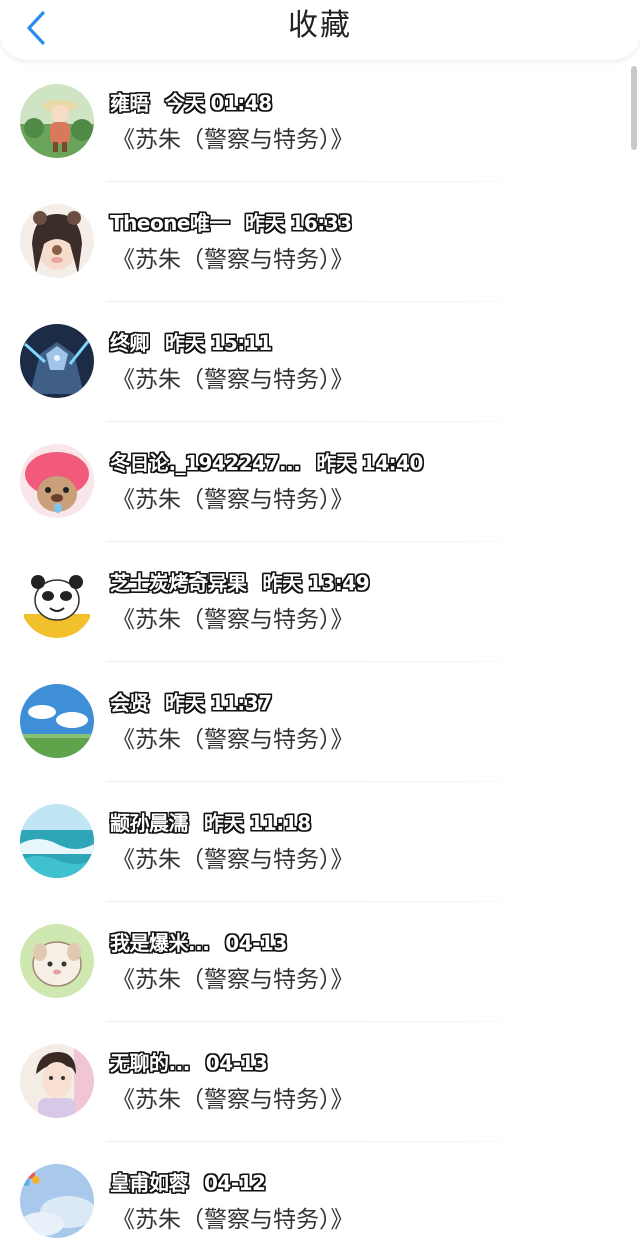 This screenshot has width=640, height=1253. Describe the element at coordinates (178, 583) in the screenshot. I see `user-name: 芝士炭烤奇异果` at that location.